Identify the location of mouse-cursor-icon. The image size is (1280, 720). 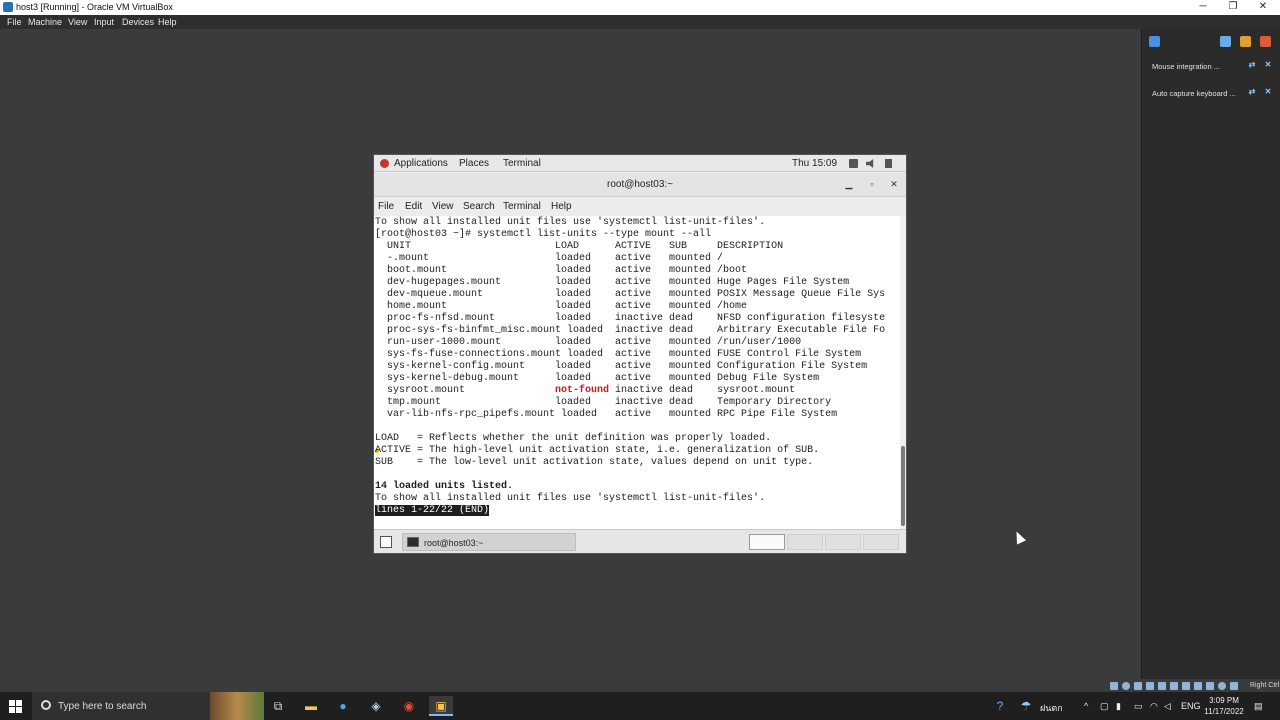
(1019, 537).